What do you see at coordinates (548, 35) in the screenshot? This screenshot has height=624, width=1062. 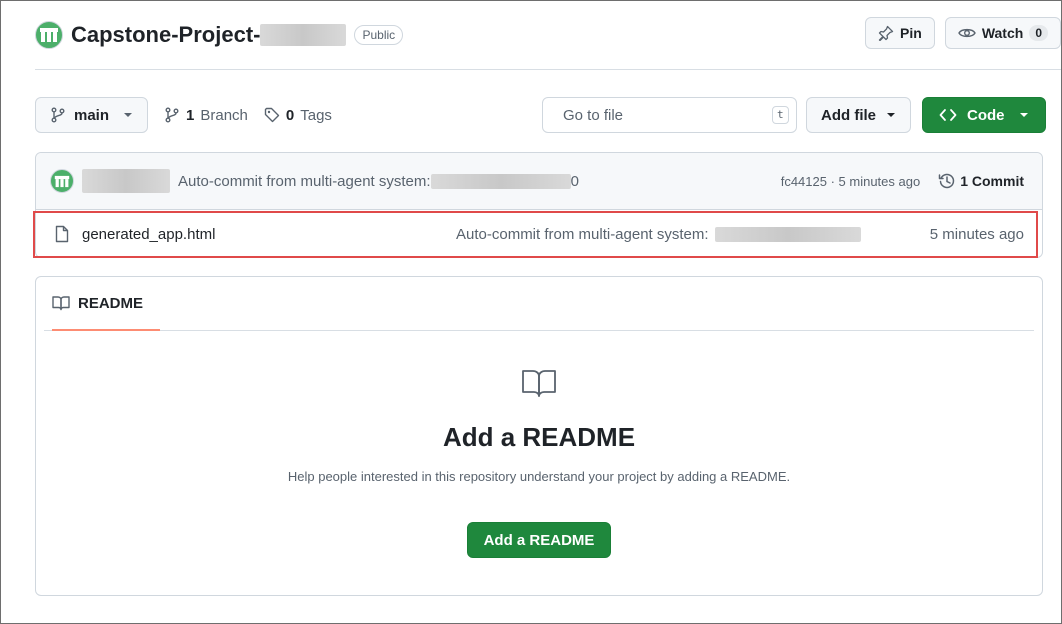 I see `repo-header: Capstone-Project- Public Pin Watch 0` at bounding box center [548, 35].